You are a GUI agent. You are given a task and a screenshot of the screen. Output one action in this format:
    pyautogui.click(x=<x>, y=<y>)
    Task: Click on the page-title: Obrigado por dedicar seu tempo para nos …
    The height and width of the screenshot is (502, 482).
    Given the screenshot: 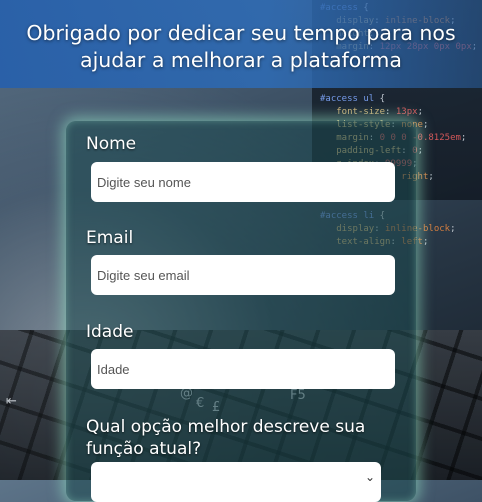 What is the action you would take?
    pyautogui.click(x=241, y=46)
    